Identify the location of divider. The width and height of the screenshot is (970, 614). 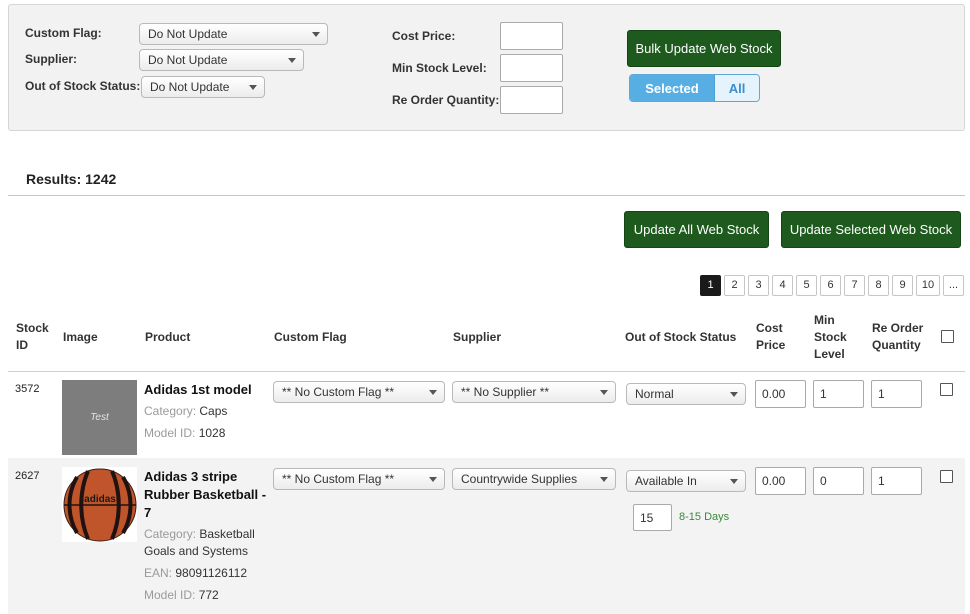
(486, 195).